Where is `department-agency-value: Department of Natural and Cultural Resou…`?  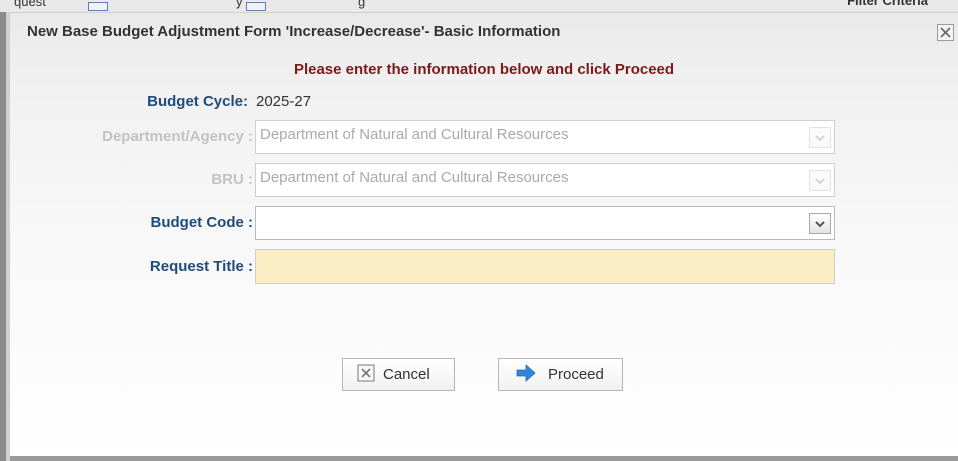 department-agency-value: Department of Natural and Cultural Resou… is located at coordinates (414, 134).